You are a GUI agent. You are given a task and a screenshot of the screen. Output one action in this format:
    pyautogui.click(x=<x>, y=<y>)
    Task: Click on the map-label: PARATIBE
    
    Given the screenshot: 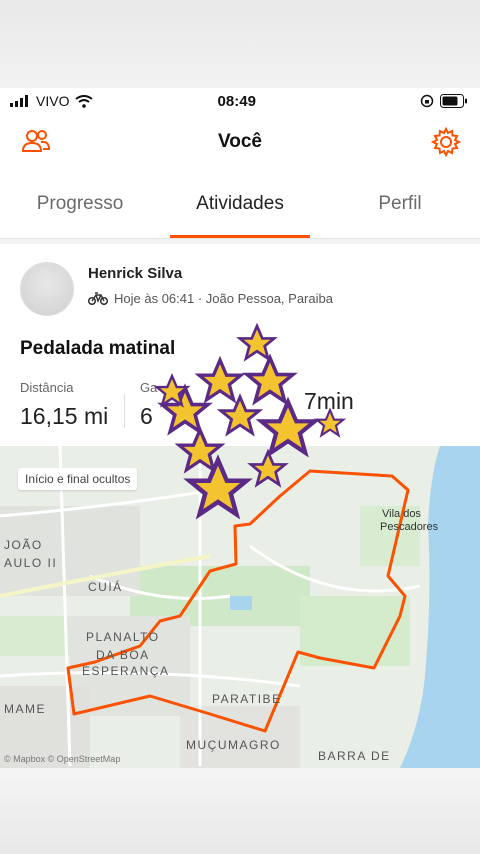 What is the action you would take?
    pyautogui.click(x=247, y=699)
    